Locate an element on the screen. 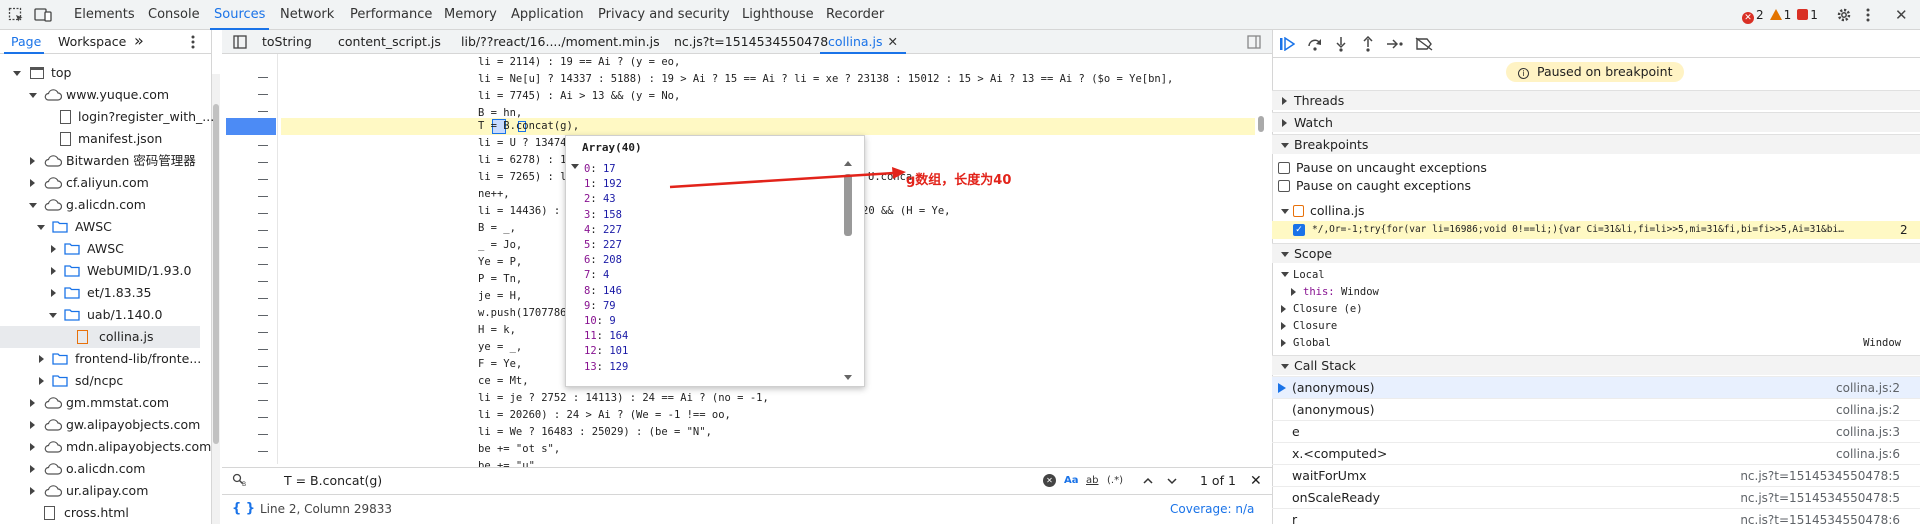 The width and height of the screenshot is (1920, 524). tree-item-file: manifest.json is located at coordinates (100, 139).